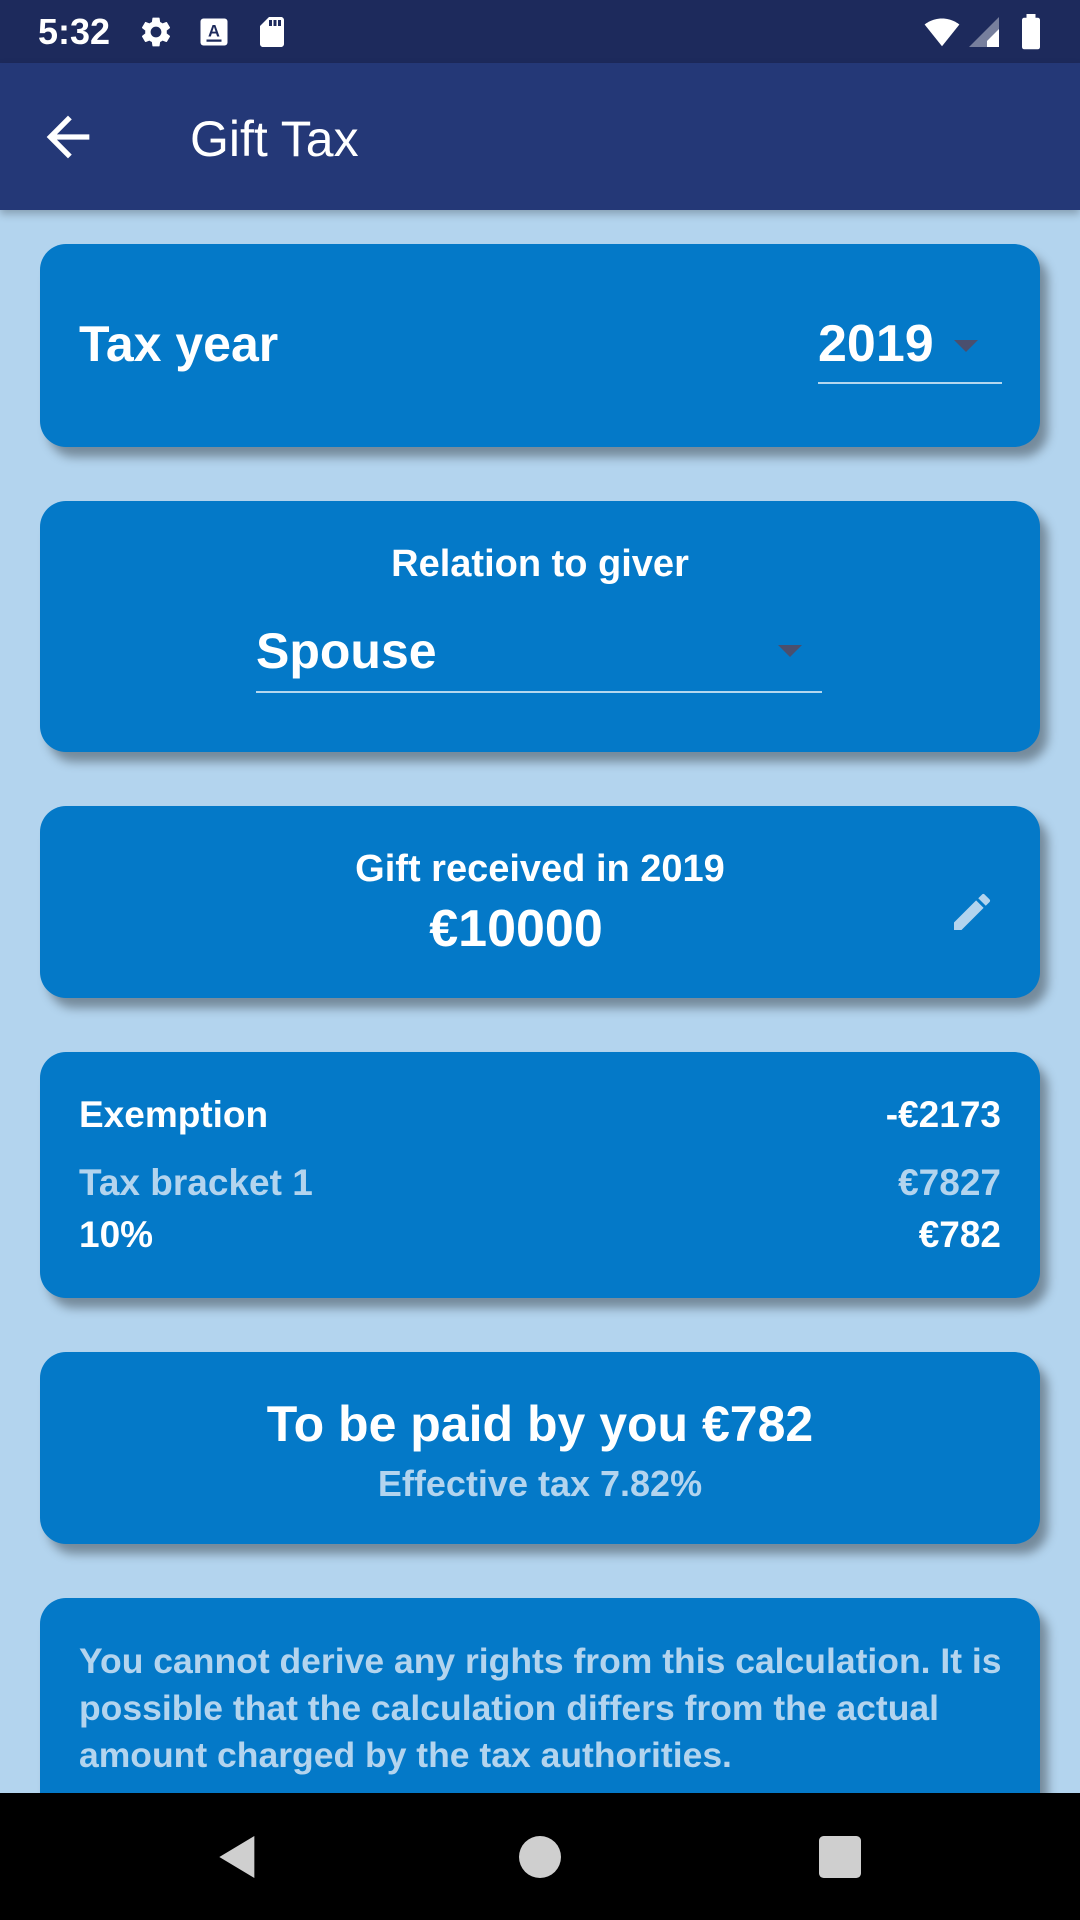 The height and width of the screenshot is (1920, 1080). I want to click on navigation-bar, so click(540, 1856).